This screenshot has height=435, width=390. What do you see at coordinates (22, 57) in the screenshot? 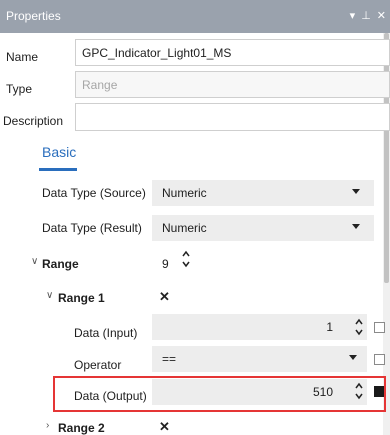
I see `name-label: Name` at bounding box center [22, 57].